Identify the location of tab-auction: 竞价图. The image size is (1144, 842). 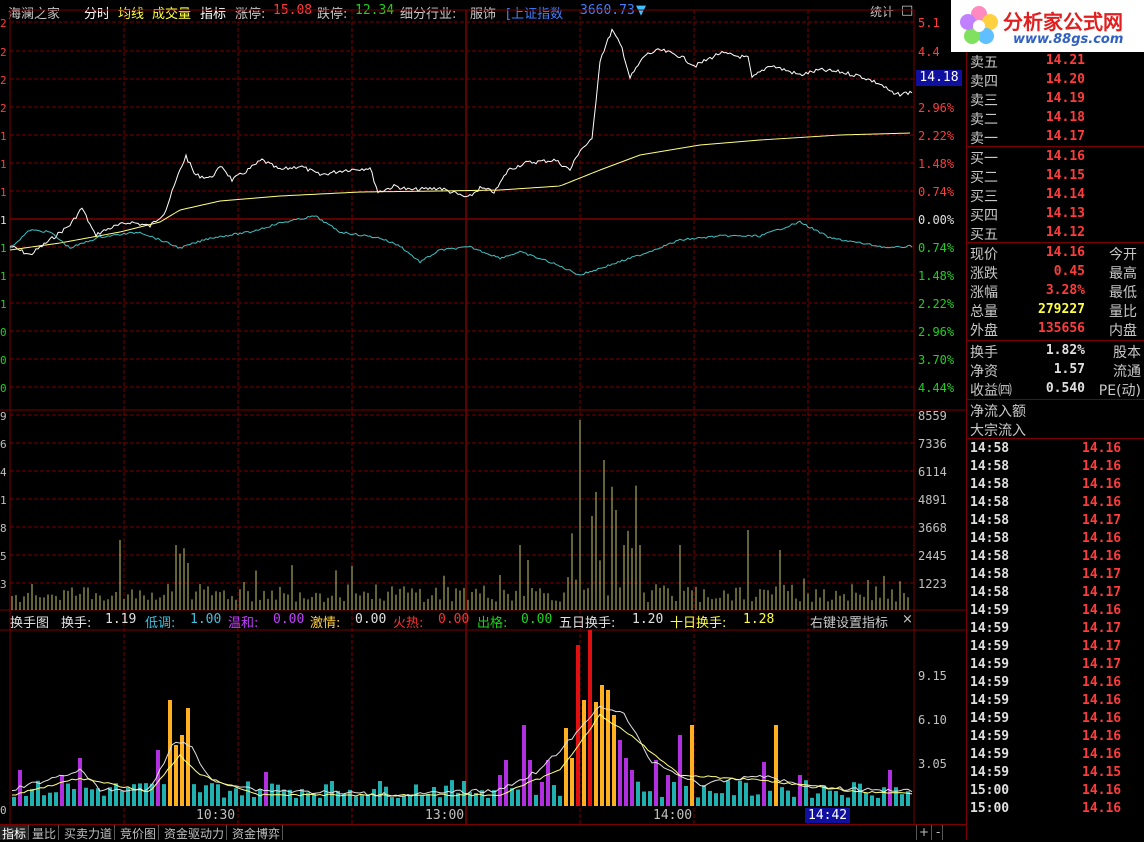
(139, 833).